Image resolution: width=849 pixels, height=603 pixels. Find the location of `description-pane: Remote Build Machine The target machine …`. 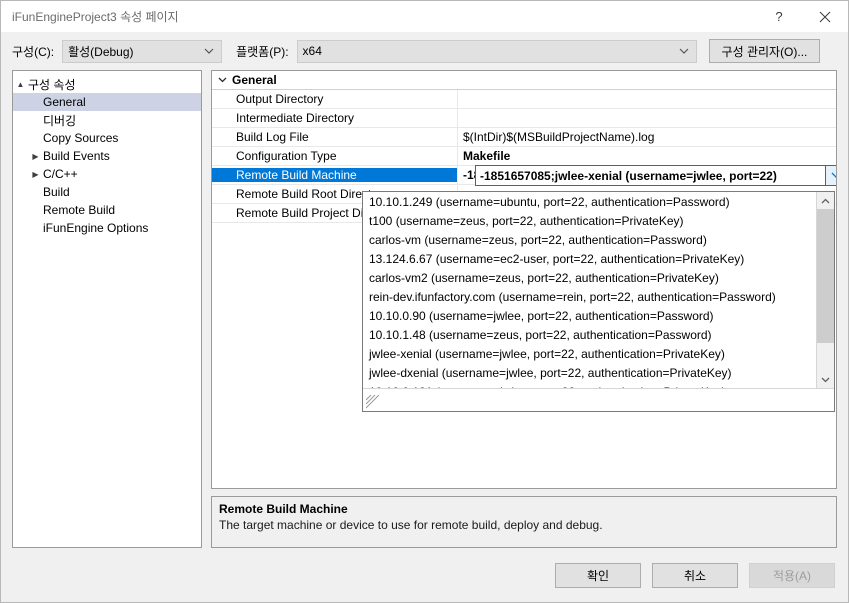

description-pane: Remote Build Machine The target machine … is located at coordinates (524, 522).